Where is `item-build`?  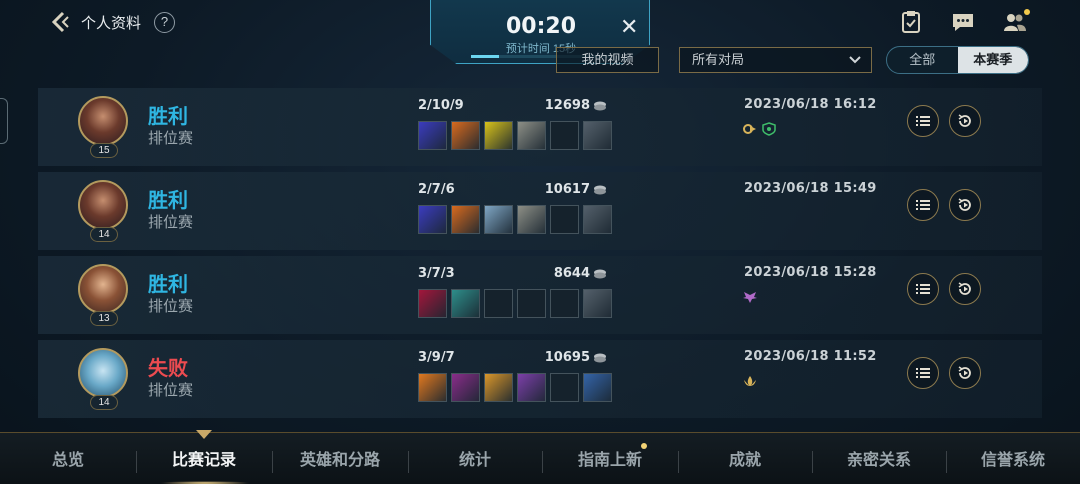 item-build is located at coordinates (515, 135).